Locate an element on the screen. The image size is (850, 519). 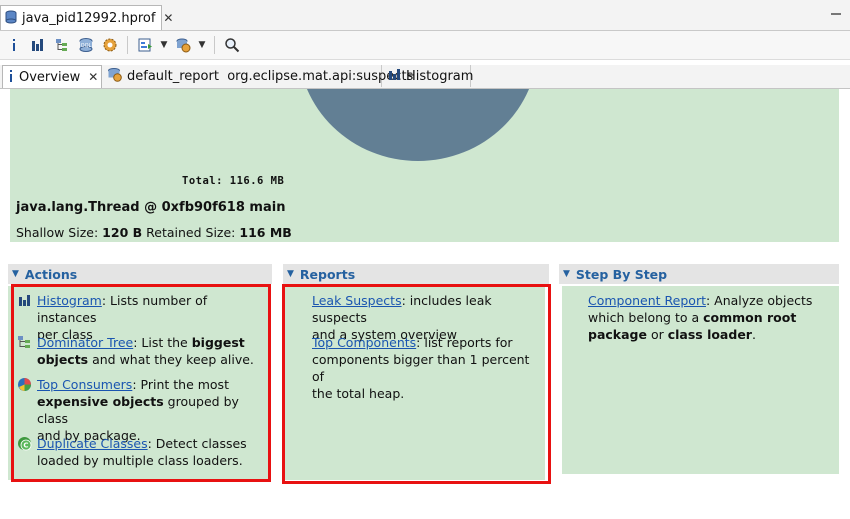
total-label: Total: 116.6 MB is located at coordinates (233, 181).